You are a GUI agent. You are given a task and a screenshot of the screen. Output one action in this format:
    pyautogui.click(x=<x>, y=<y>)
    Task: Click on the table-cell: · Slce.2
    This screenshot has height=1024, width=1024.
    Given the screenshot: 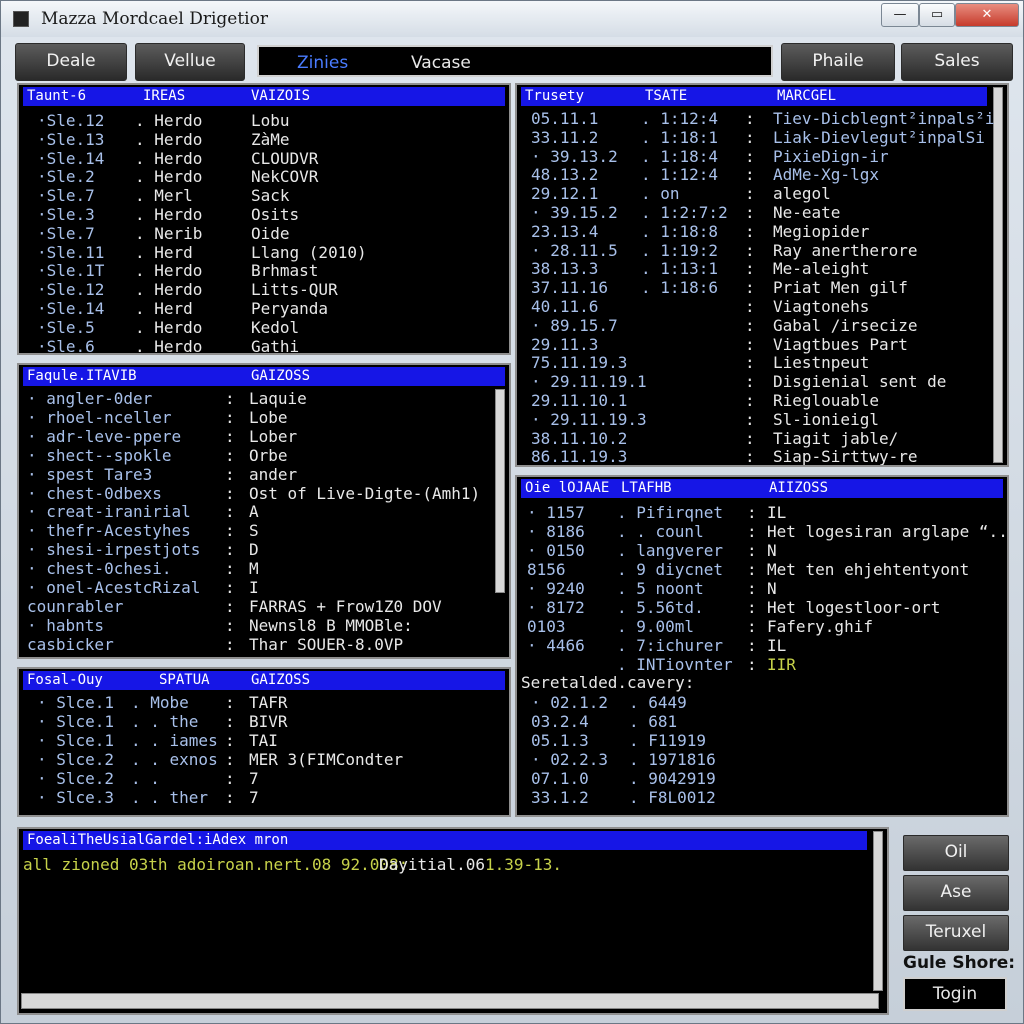 What is the action you would take?
    pyautogui.click(x=76, y=778)
    